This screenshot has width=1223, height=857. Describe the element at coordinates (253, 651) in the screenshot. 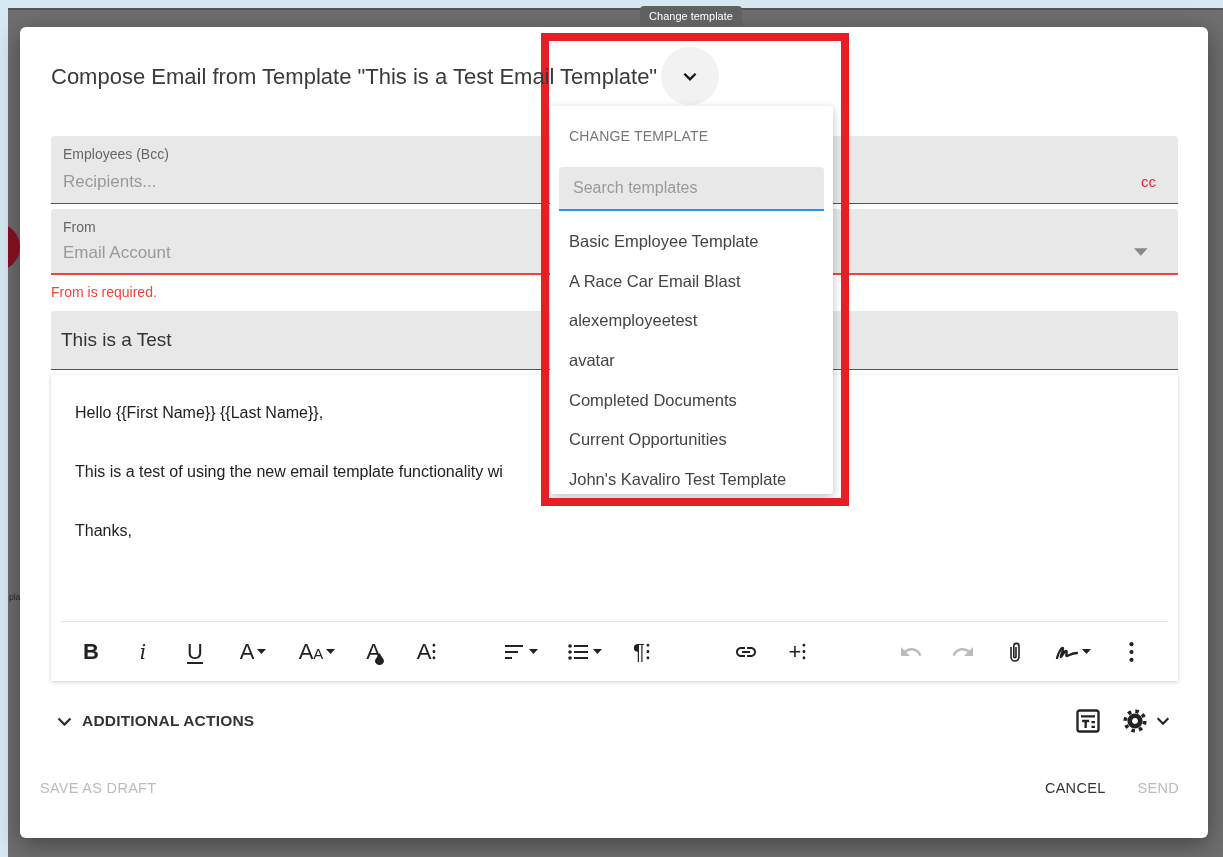

I see `format-button: A` at that location.